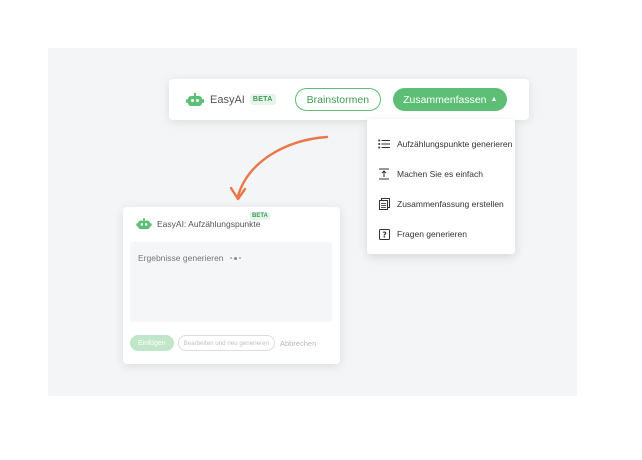 The image size is (642, 460). I want to click on brand-name: EasyAI, so click(227, 99).